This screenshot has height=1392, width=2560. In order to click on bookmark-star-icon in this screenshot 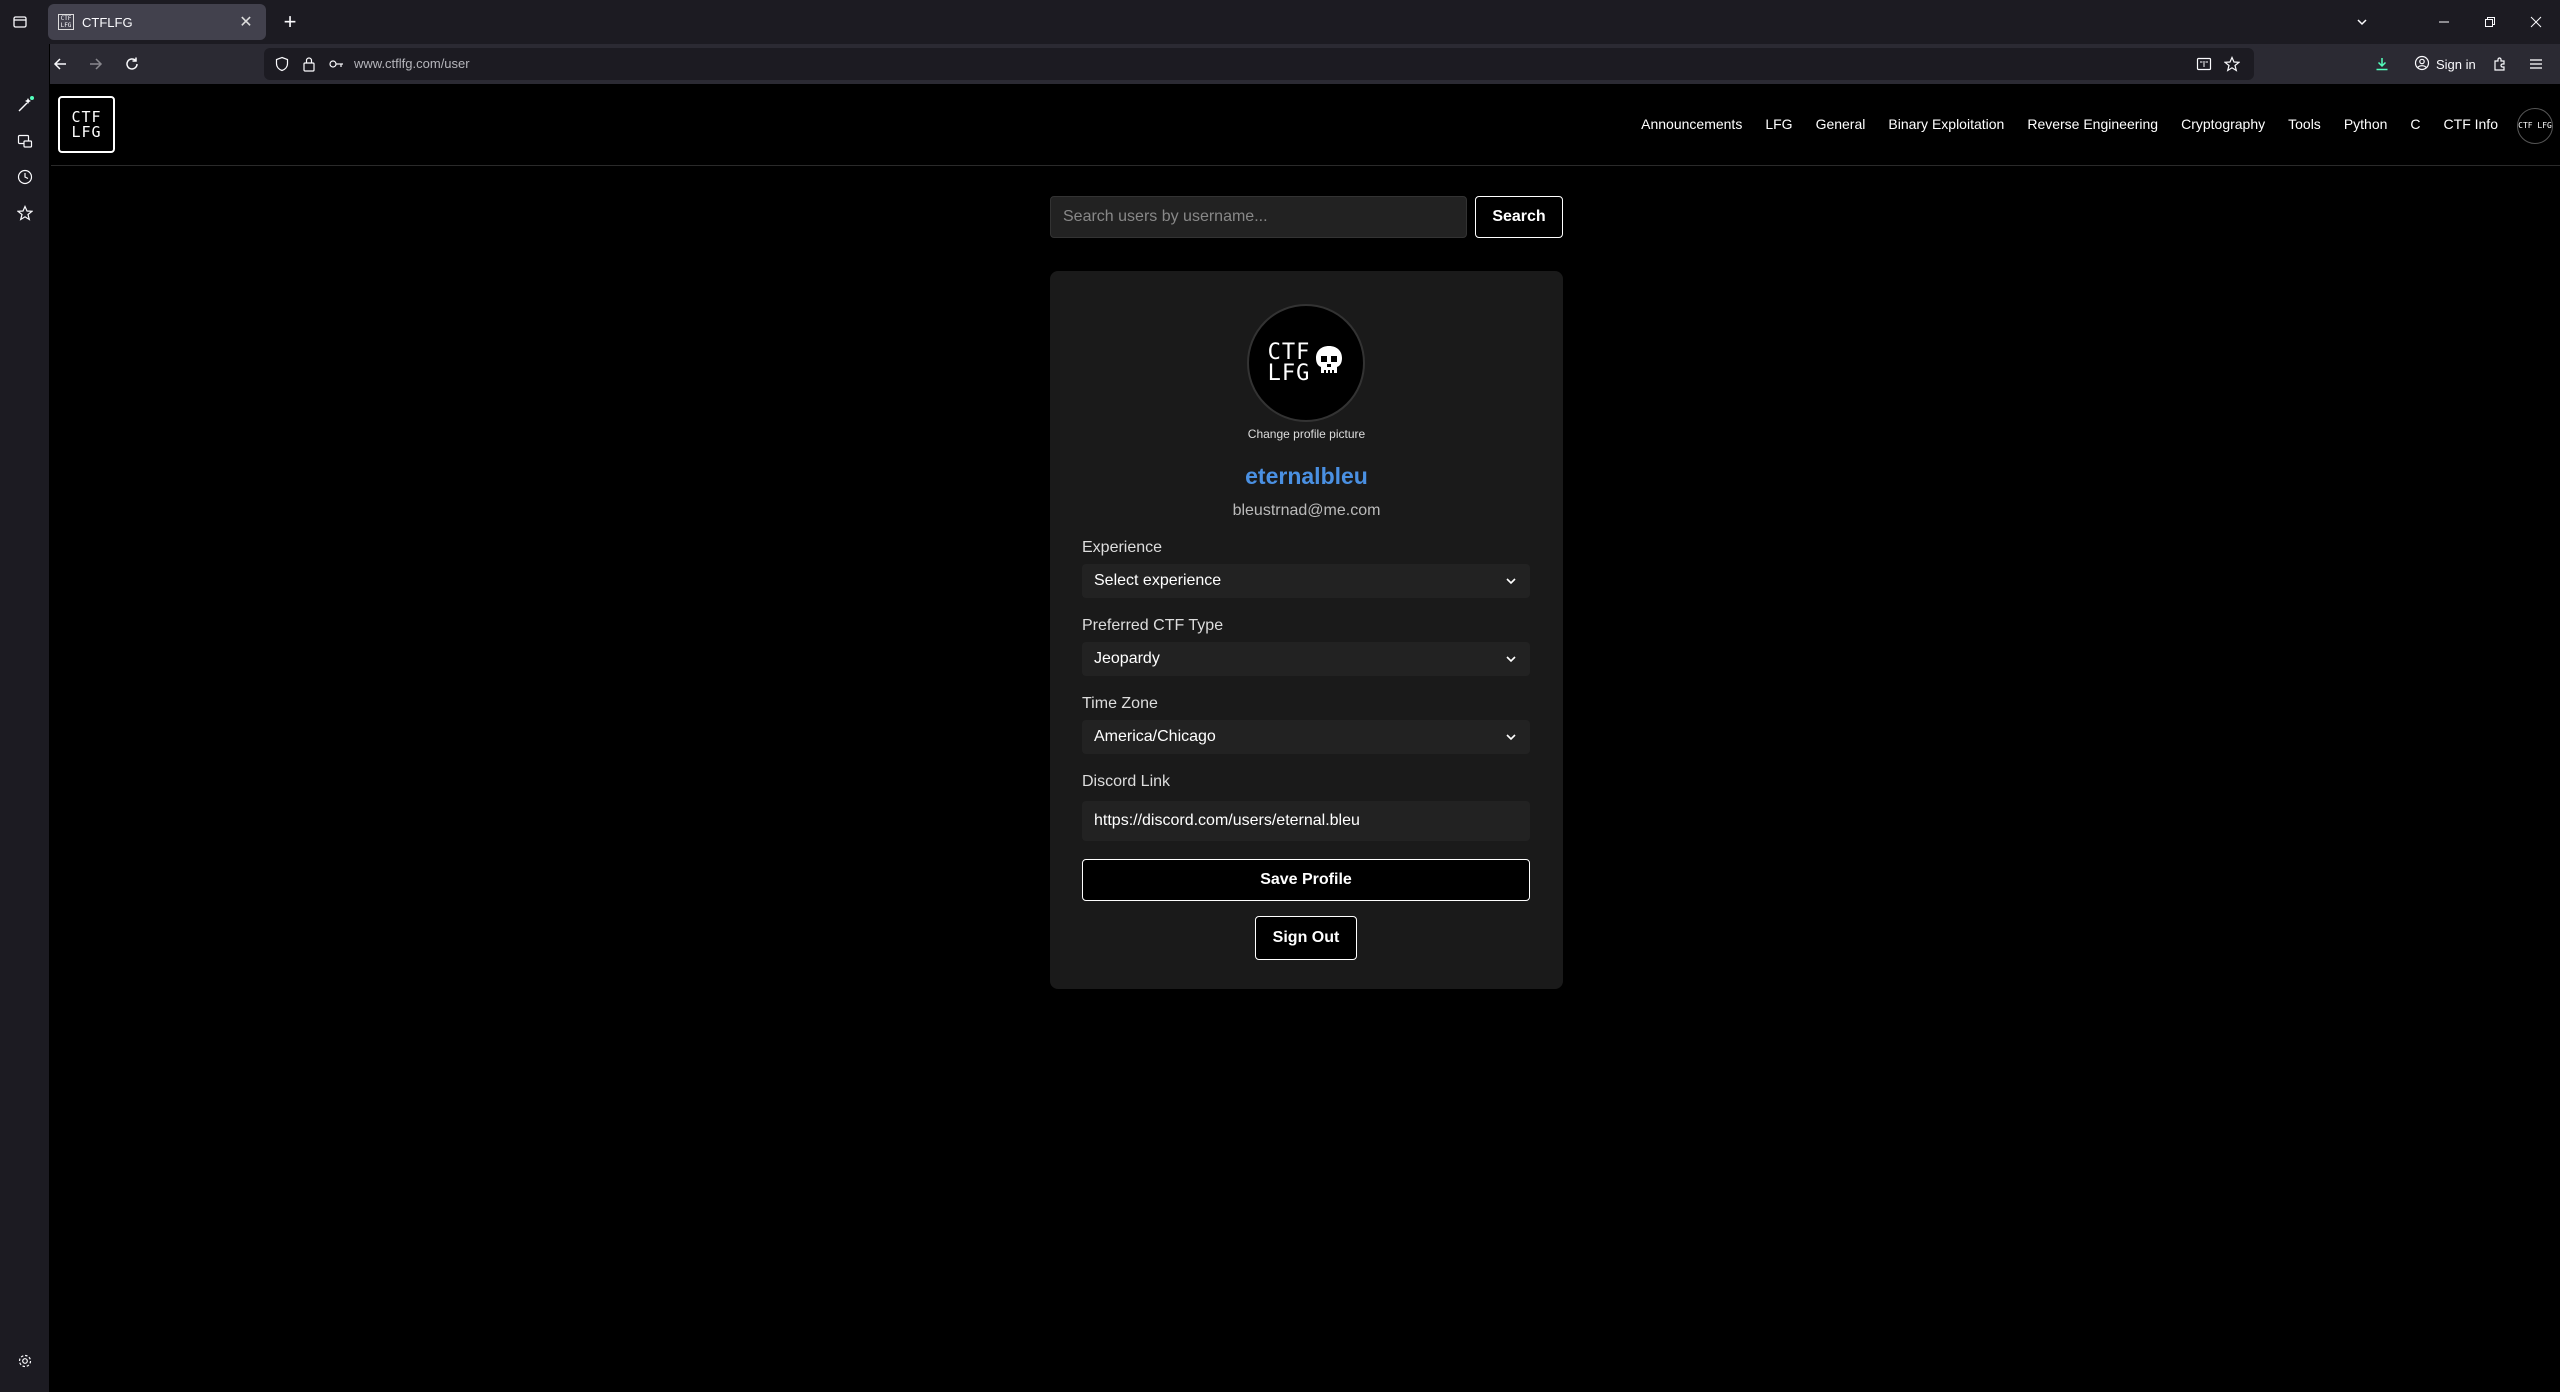, I will do `click(2232, 66)`.